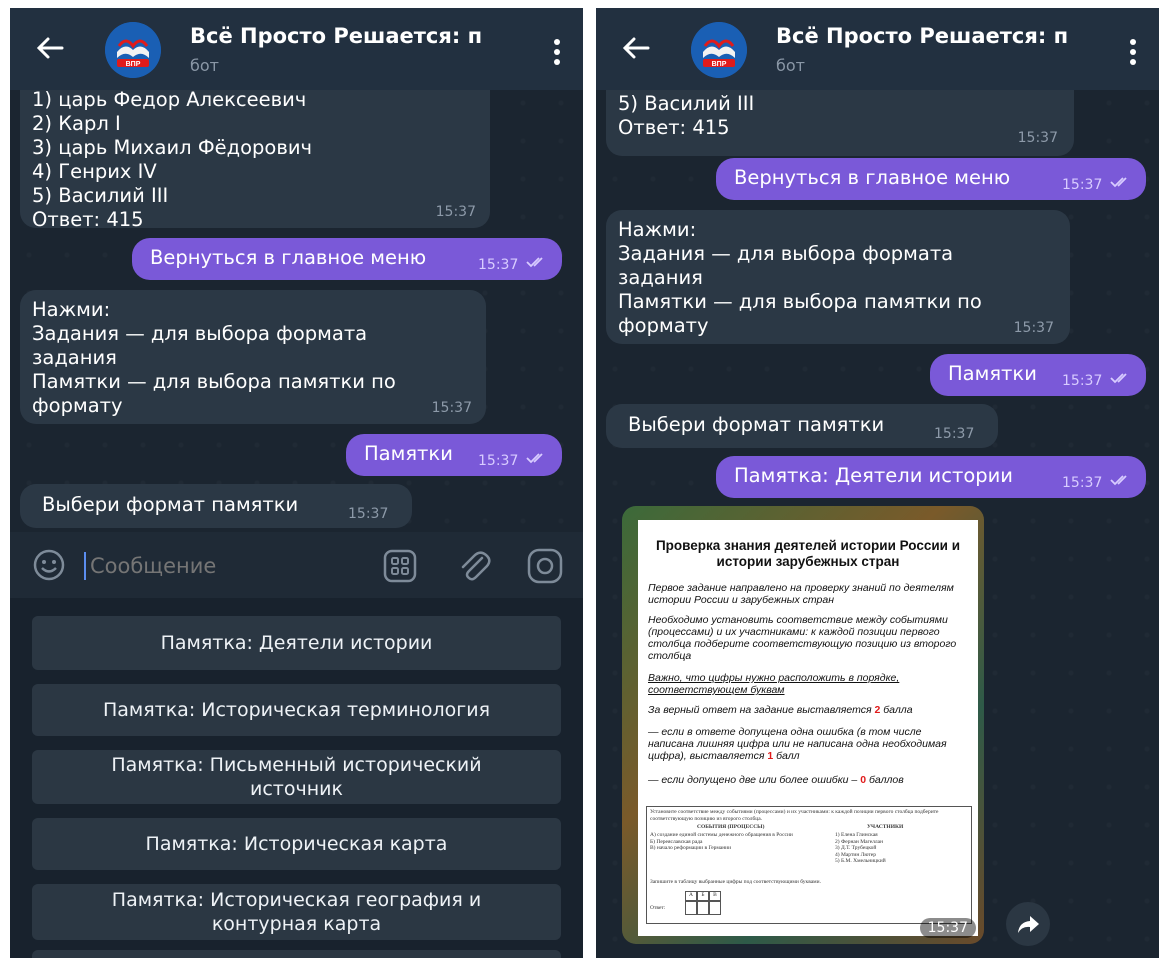 This screenshot has width=1161, height=962. What do you see at coordinates (133, 64) in the screenshot?
I see `svg-text: ВПР` at bounding box center [133, 64].